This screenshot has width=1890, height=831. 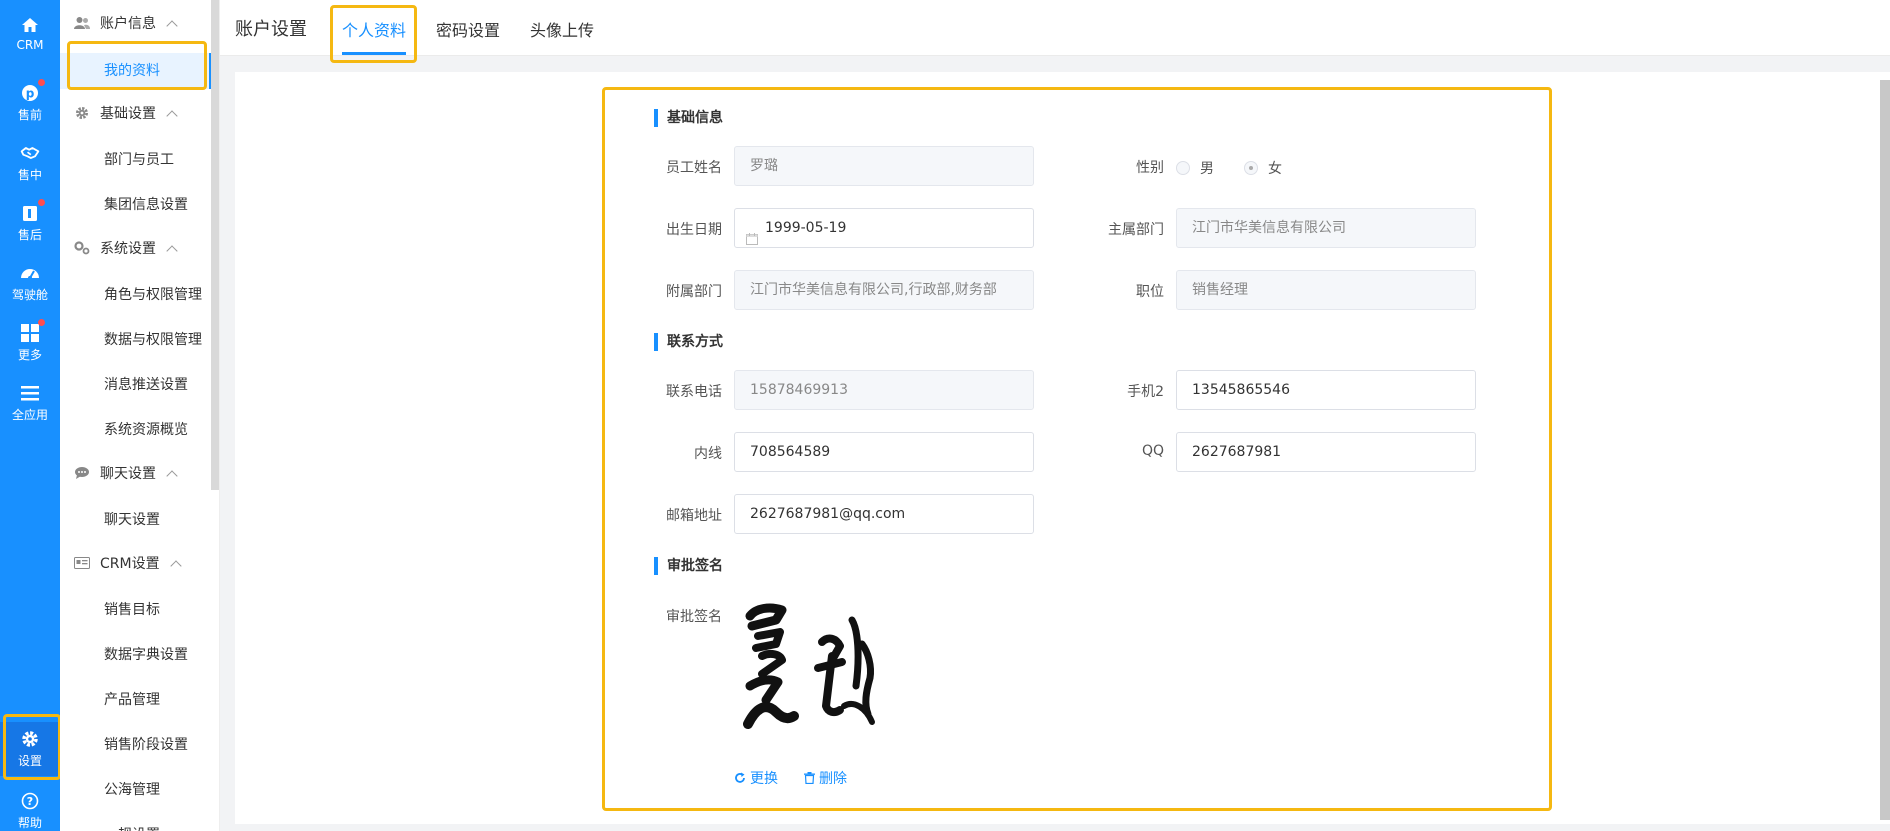 I want to click on group-account-info: 账户信息, so click(x=135, y=23).